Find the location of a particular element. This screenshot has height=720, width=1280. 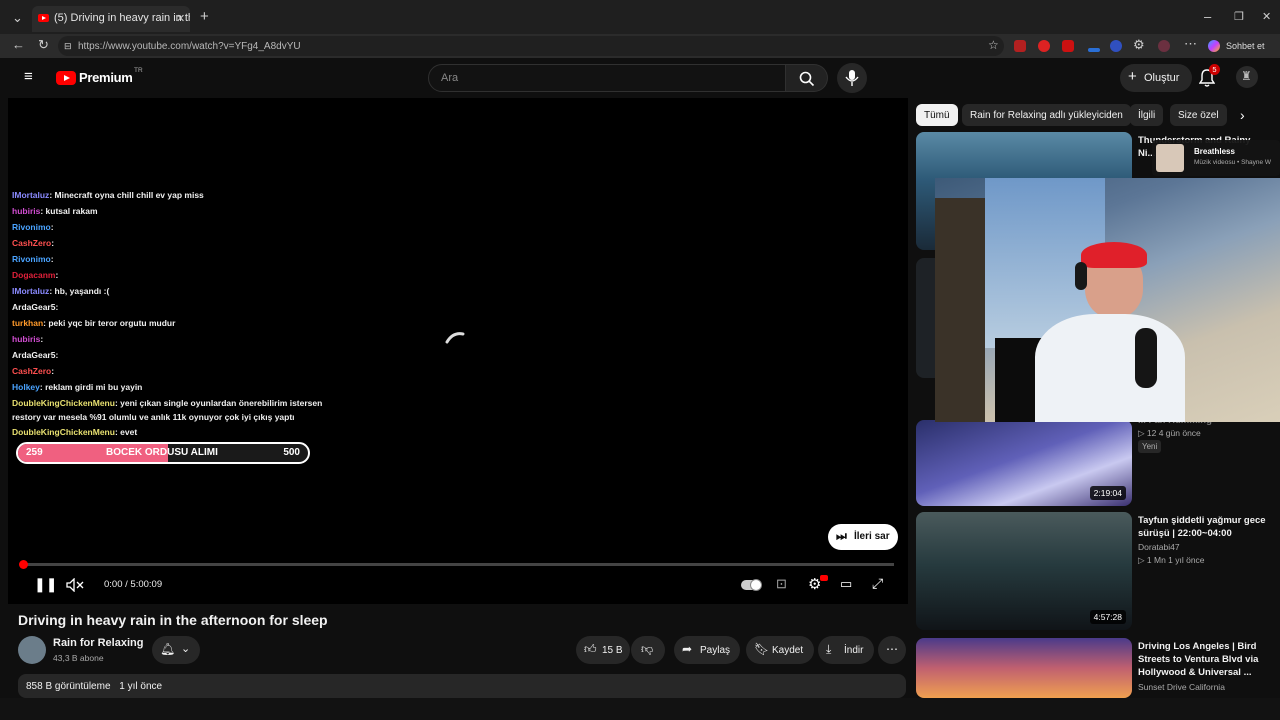

webcam-bookshelf is located at coordinates (960, 310).